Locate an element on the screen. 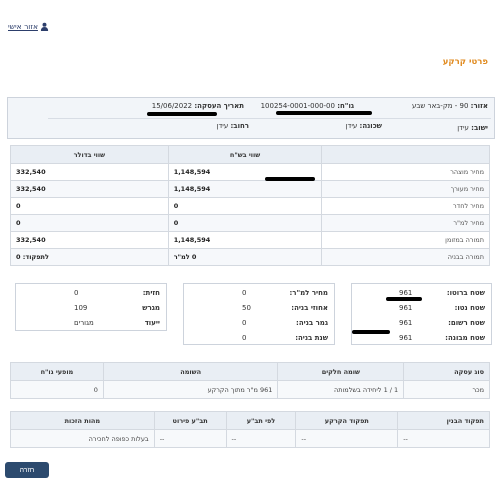 The width and height of the screenshot is (500, 500). detail-label: מגרש is located at coordinates (151, 308).